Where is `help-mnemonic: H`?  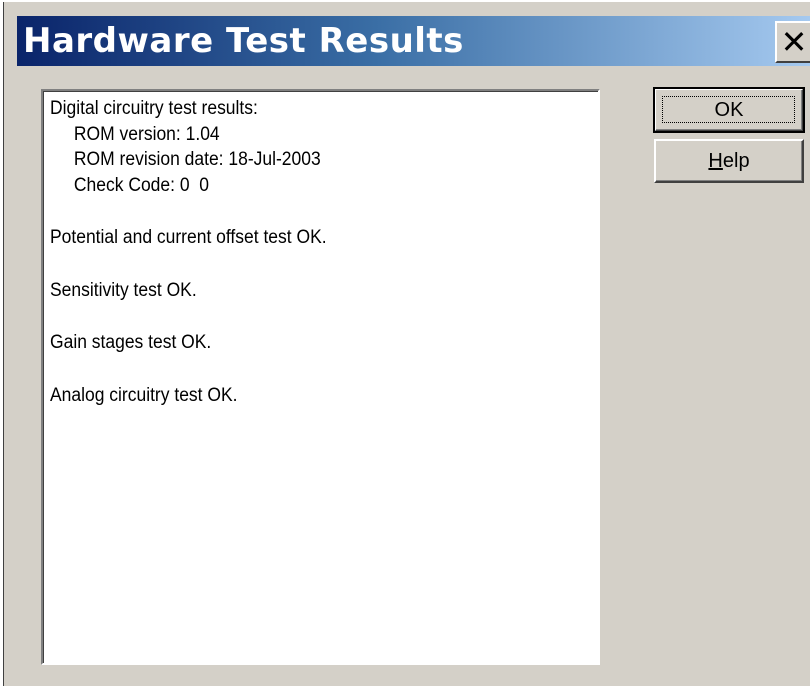 help-mnemonic: H is located at coordinates (715, 160).